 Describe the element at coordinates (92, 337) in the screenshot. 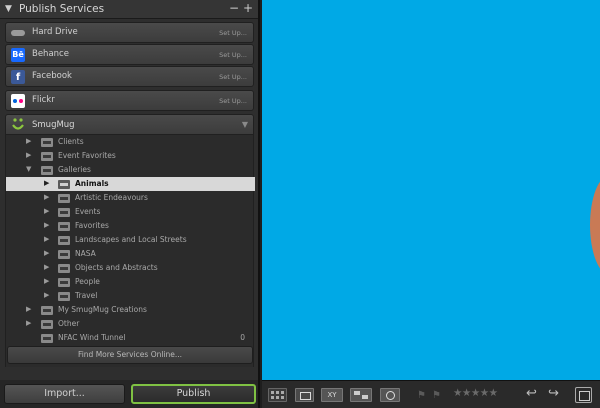

I see `tree-item-label: NFAC Wind Tunnel` at that location.